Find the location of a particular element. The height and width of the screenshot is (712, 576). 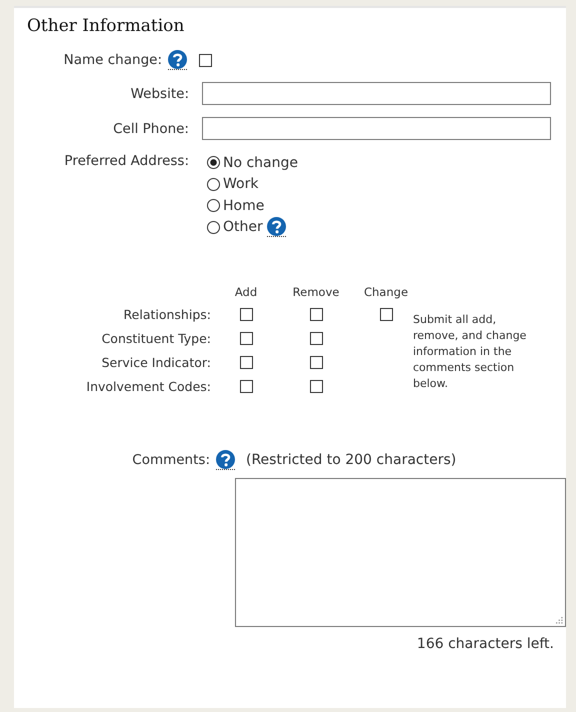

section-title: Other Information is located at coordinates (106, 26).